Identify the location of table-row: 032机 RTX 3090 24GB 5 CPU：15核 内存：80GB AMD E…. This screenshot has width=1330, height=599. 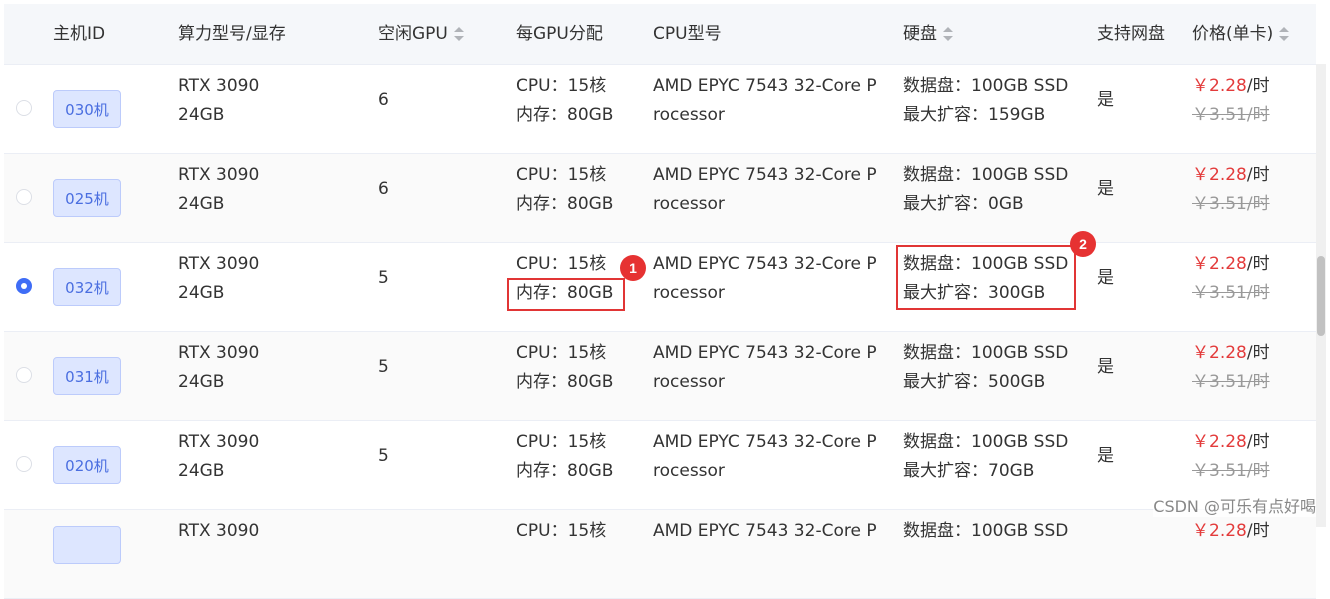
(660, 287).